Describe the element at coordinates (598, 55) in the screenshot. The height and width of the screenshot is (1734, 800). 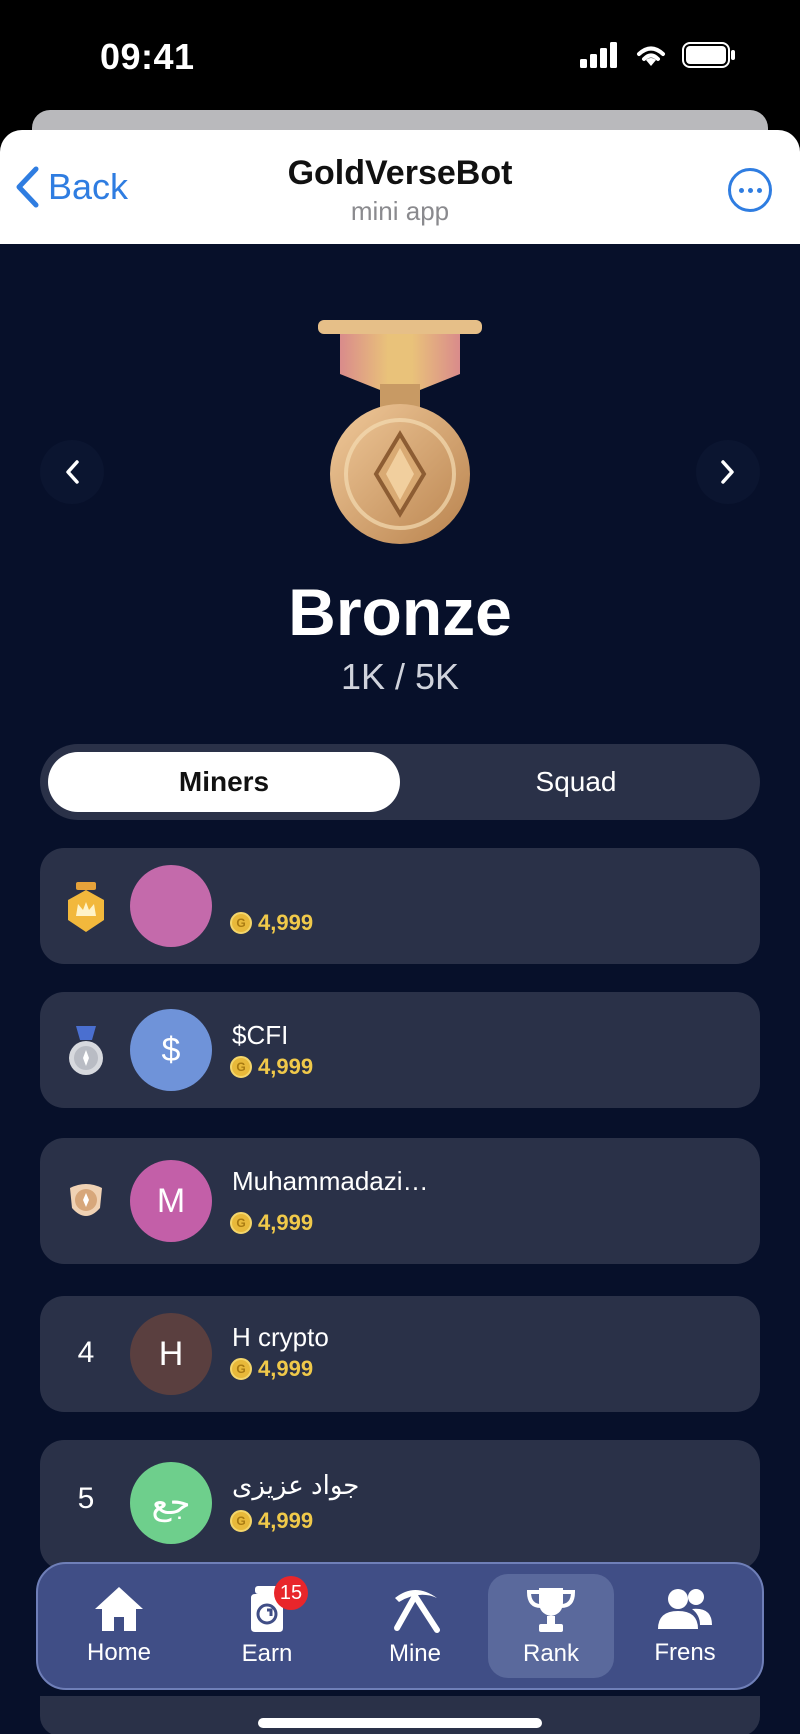
I see `signal-icon` at that location.